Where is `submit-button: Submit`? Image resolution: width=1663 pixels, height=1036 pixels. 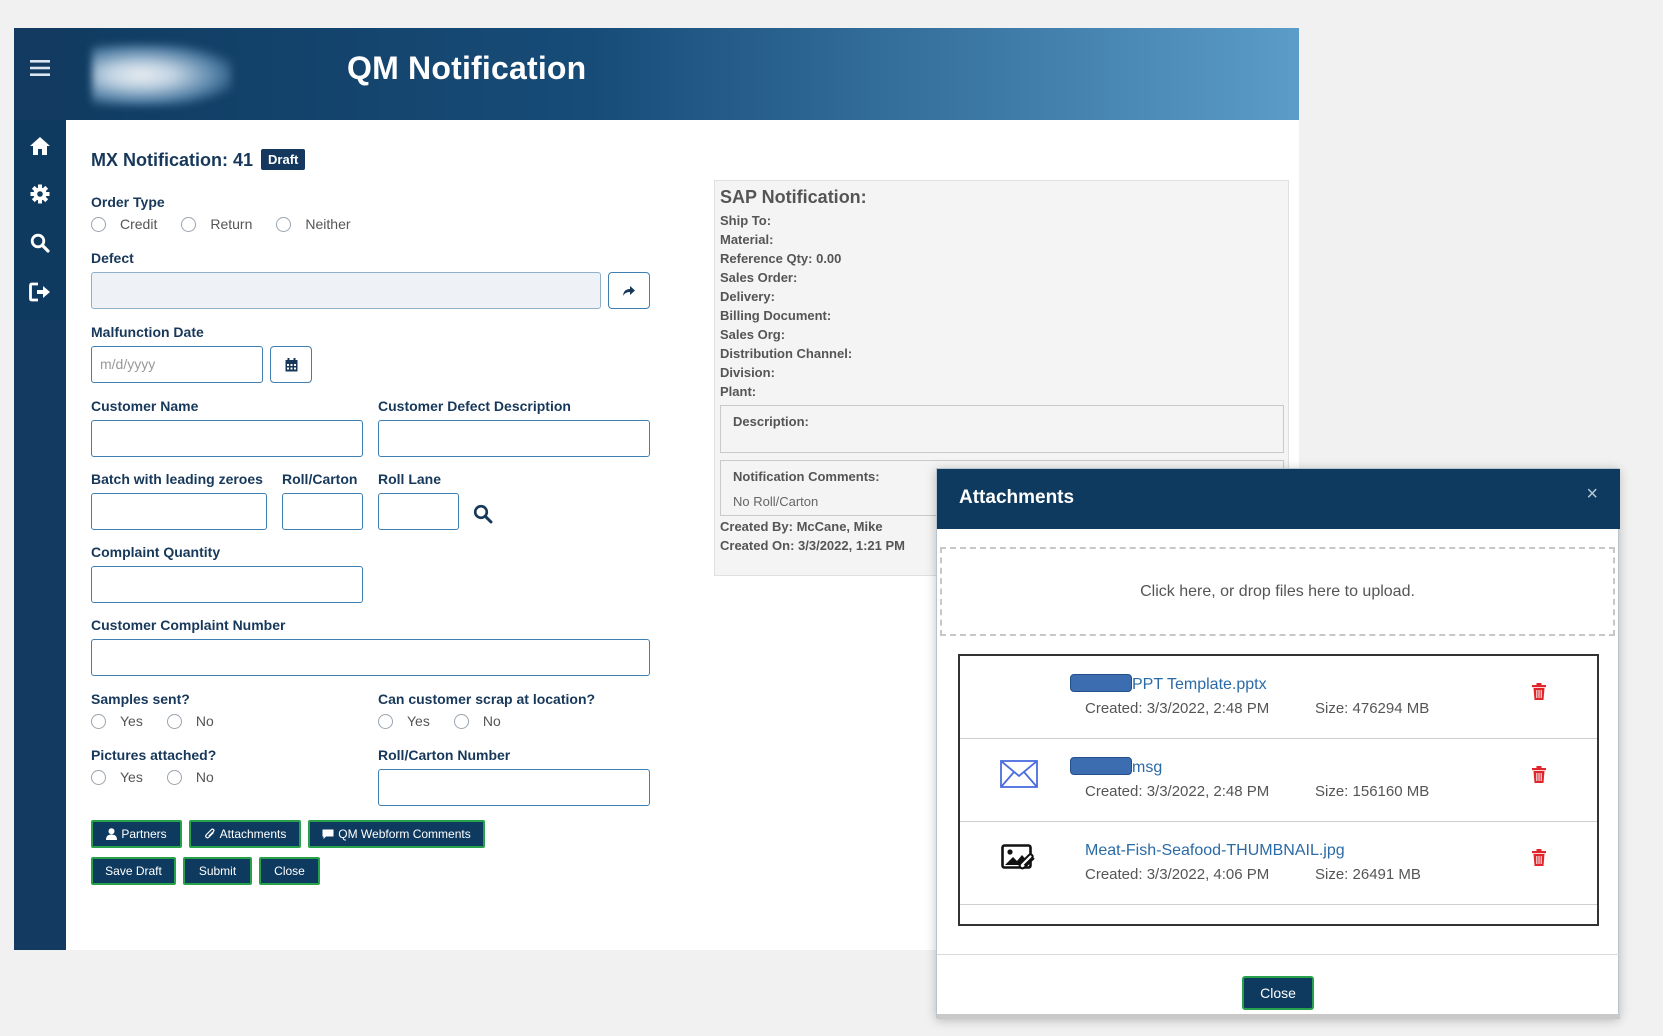 submit-button: Submit is located at coordinates (217, 871).